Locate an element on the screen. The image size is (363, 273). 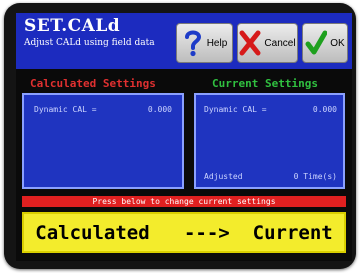
calculated-settings-heading: Calculated Settings is located at coordinates (93, 83).